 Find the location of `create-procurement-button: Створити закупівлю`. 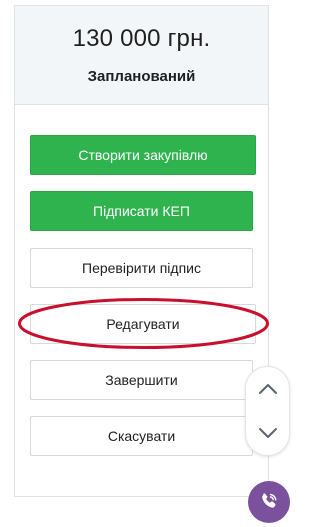

create-procurement-button: Створити закупівлю is located at coordinates (143, 155).